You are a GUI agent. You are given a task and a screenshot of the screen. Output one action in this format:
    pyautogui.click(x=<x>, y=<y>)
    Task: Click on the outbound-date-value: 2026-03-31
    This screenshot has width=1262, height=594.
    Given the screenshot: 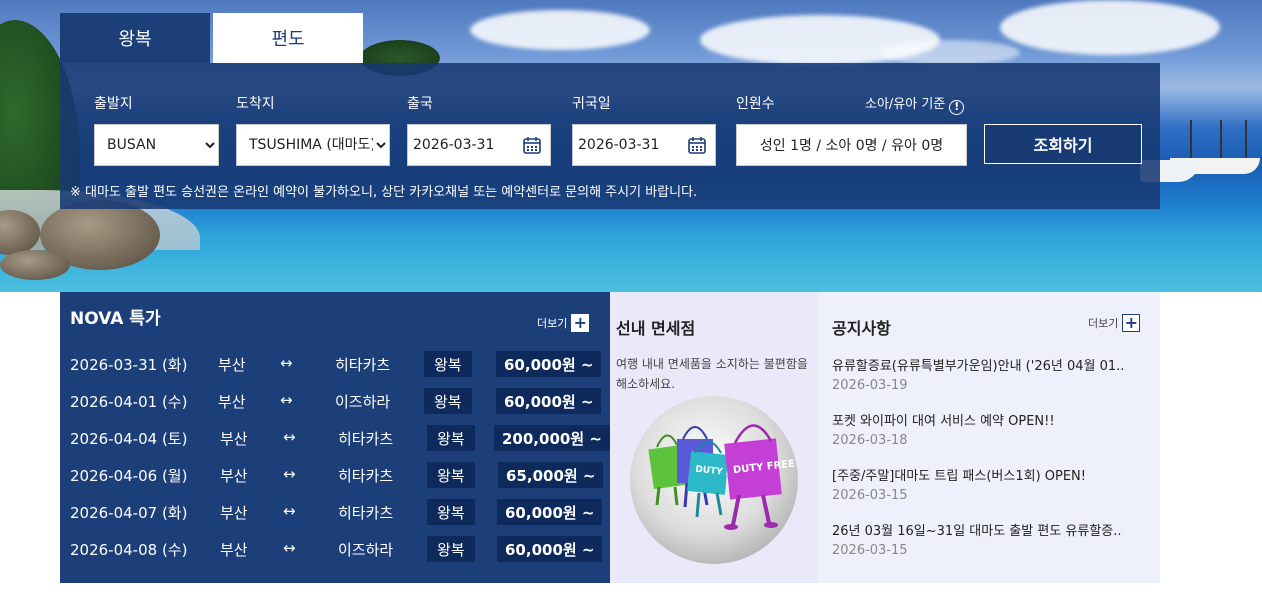 What is the action you would take?
    pyautogui.click(x=454, y=145)
    